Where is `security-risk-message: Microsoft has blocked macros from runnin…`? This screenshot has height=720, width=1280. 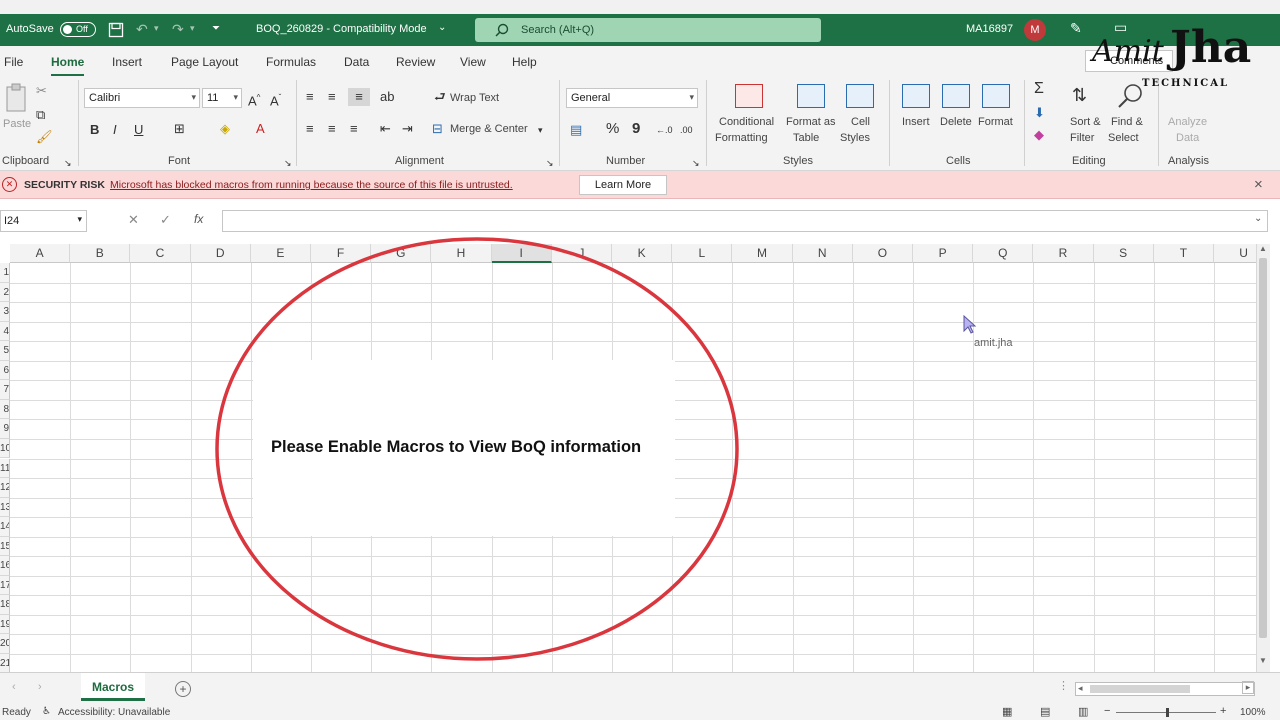
security-risk-message: Microsoft has blocked macros from runnin… is located at coordinates (311, 185).